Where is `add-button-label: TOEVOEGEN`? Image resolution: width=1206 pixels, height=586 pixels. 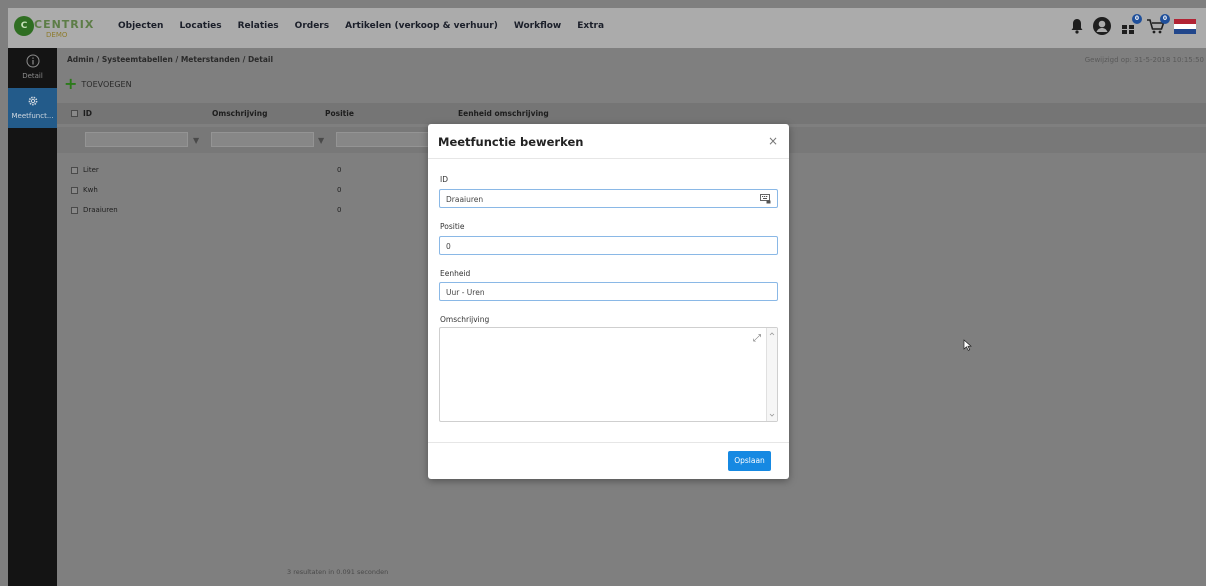 add-button-label: TOEVOEGEN is located at coordinates (106, 84).